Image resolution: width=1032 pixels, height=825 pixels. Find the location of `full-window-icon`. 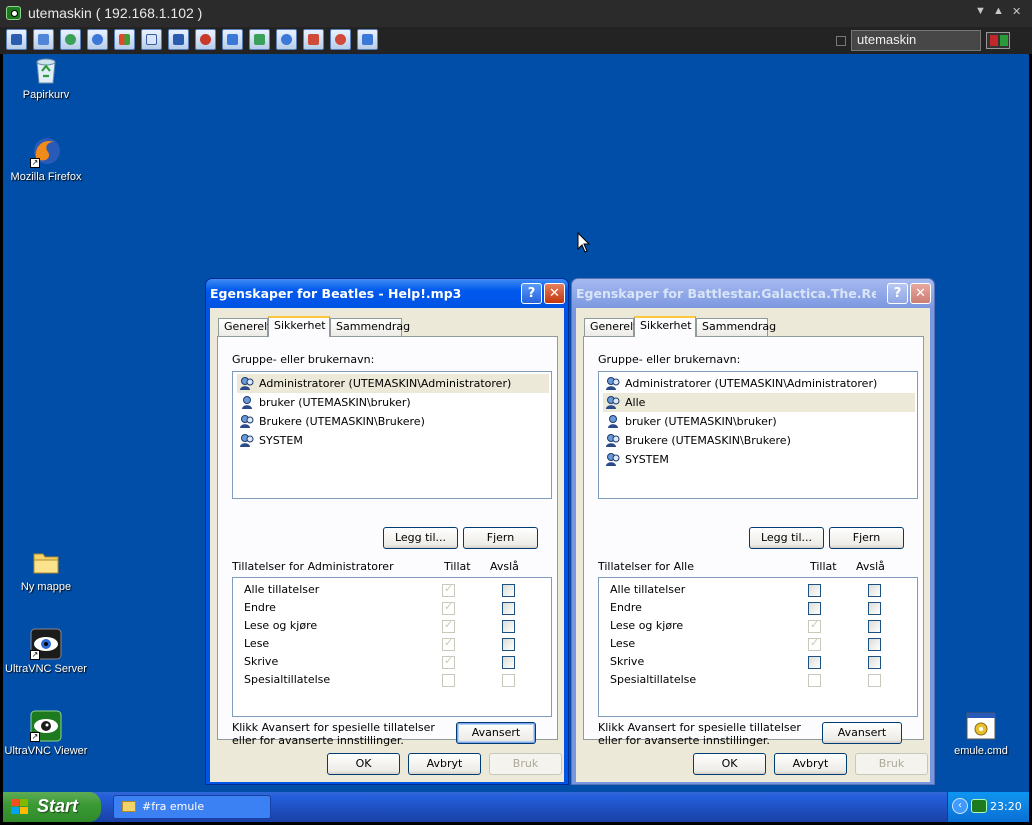

full-window-icon is located at coordinates (340, 39).